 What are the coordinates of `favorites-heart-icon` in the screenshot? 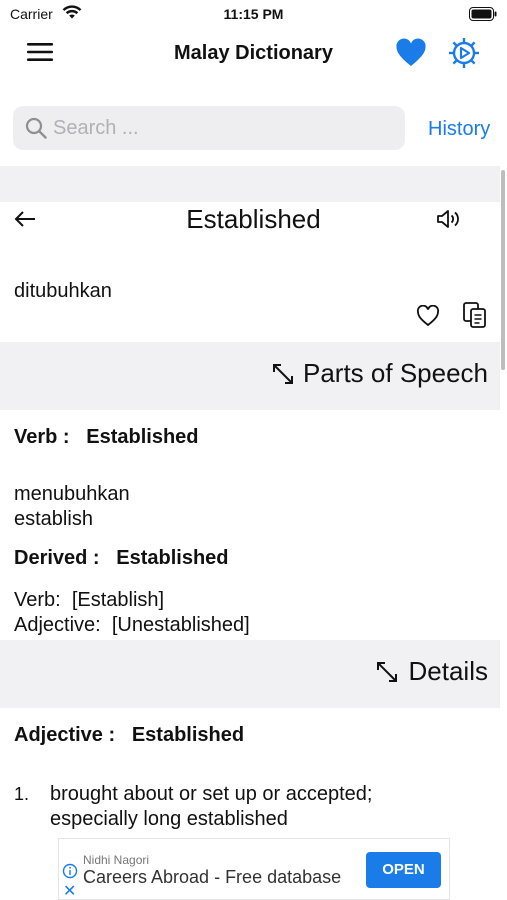 It's located at (411, 55).